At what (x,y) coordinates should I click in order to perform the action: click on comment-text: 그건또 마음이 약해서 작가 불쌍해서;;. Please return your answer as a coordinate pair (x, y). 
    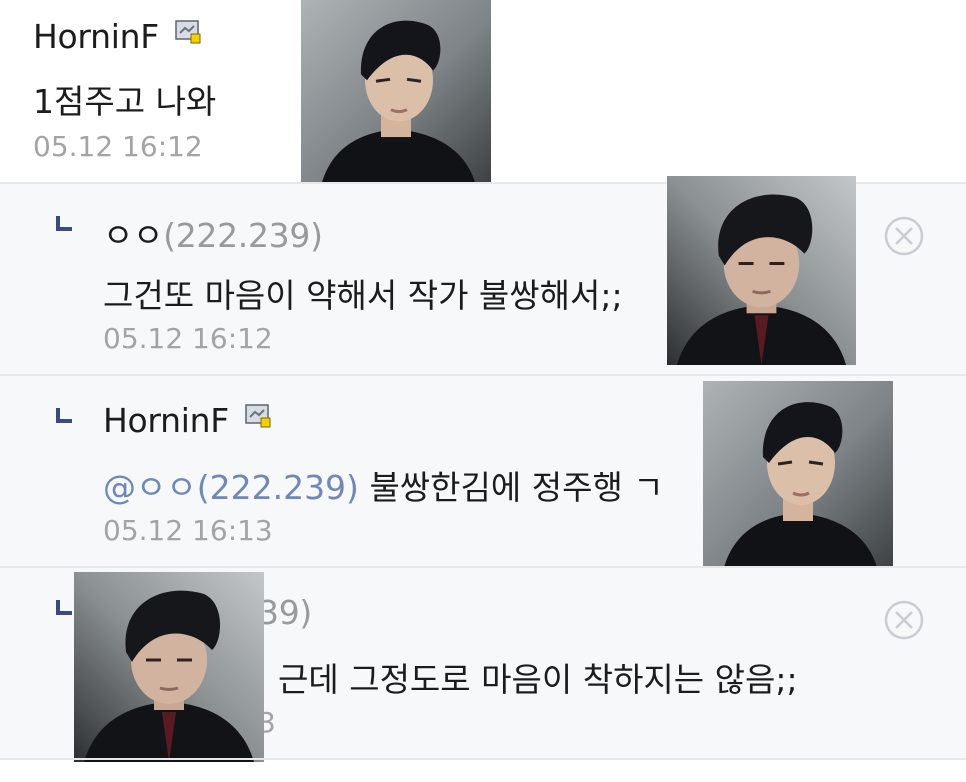
    Looking at the image, I should click on (363, 295).